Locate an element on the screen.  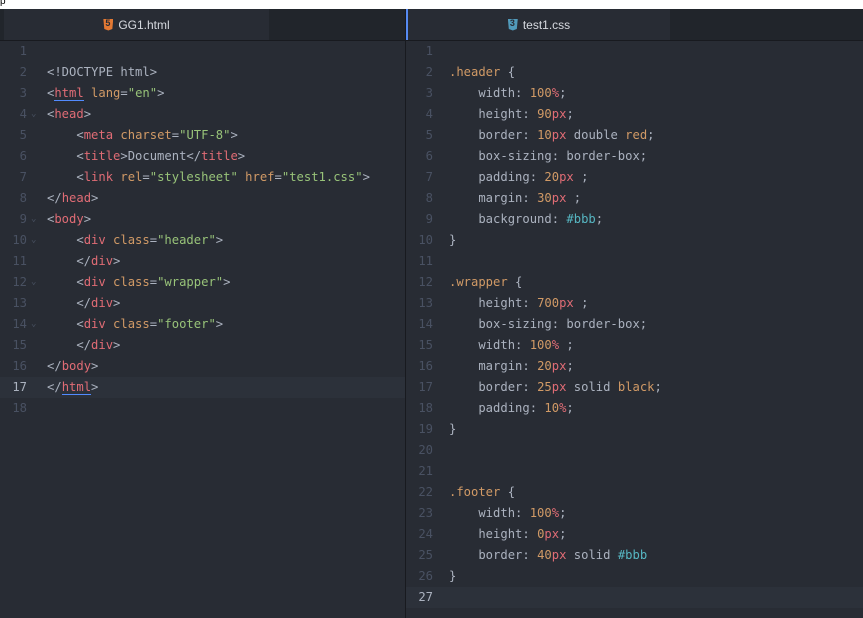
html-line: 14 ⌄ <div class="footer"> is located at coordinates (202, 324).